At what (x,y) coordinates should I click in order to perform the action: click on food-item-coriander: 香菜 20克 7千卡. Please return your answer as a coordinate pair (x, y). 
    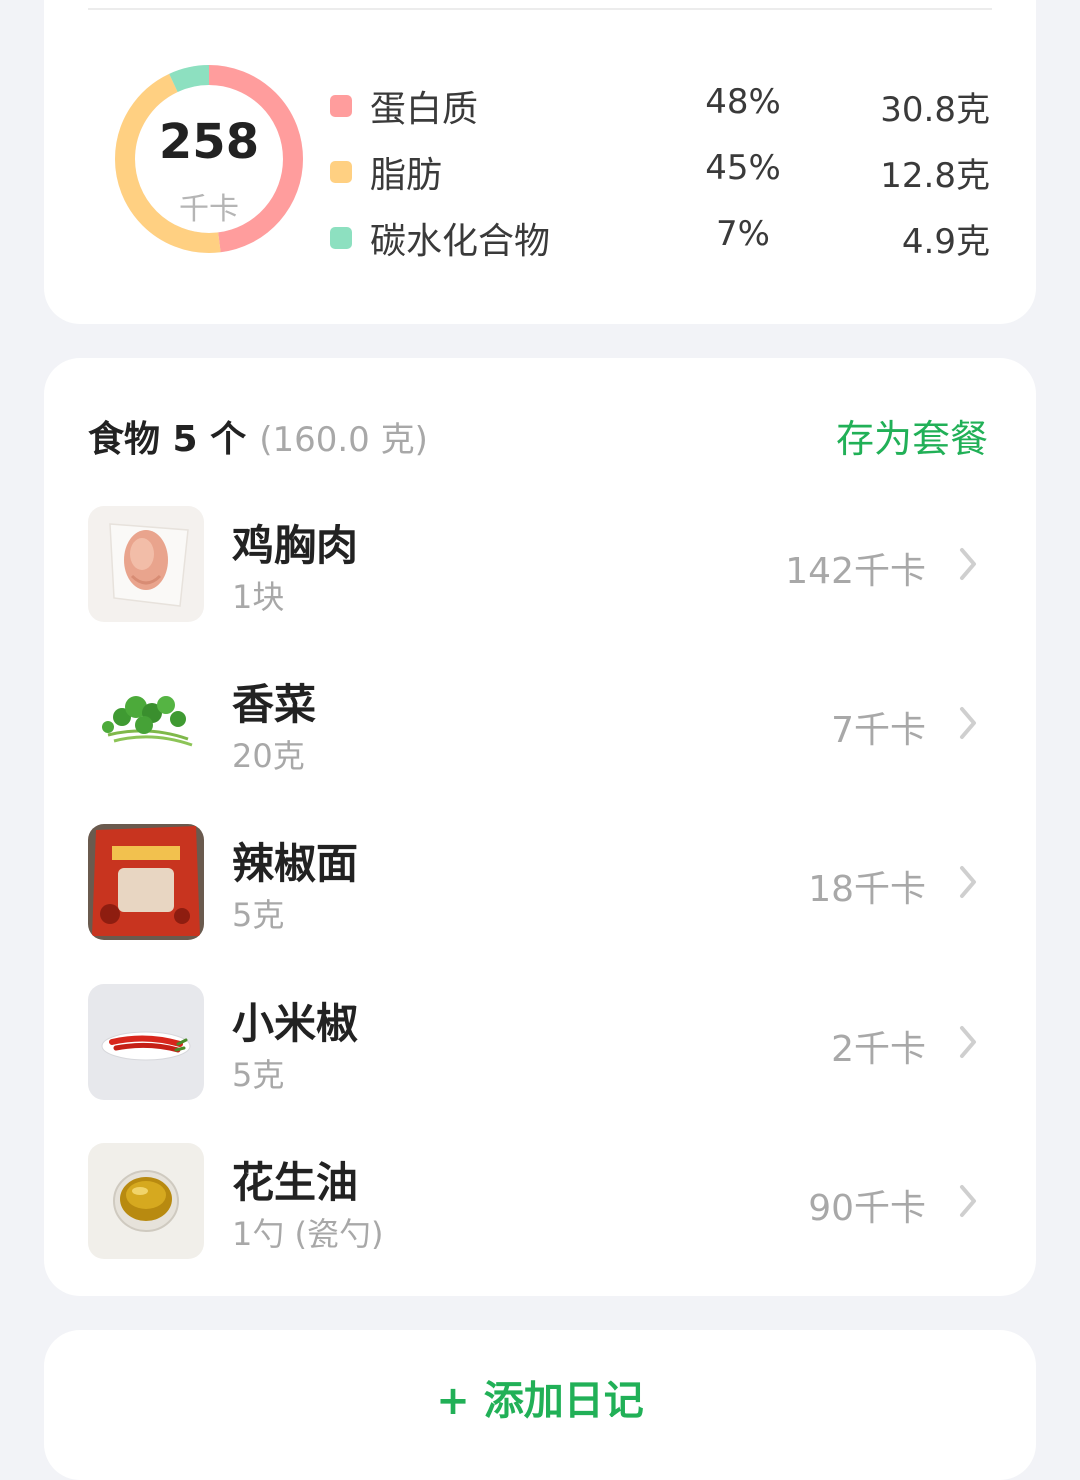
    Looking at the image, I should click on (540, 723).